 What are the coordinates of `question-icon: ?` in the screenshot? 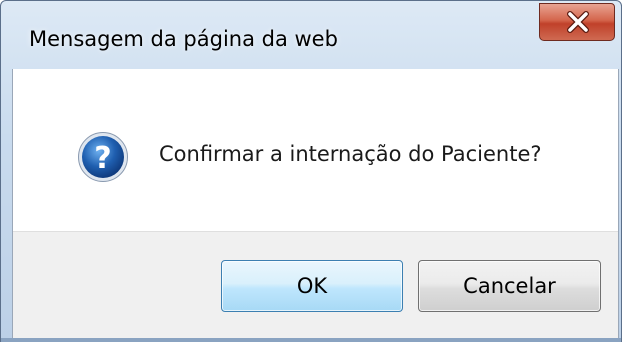 It's located at (103, 157).